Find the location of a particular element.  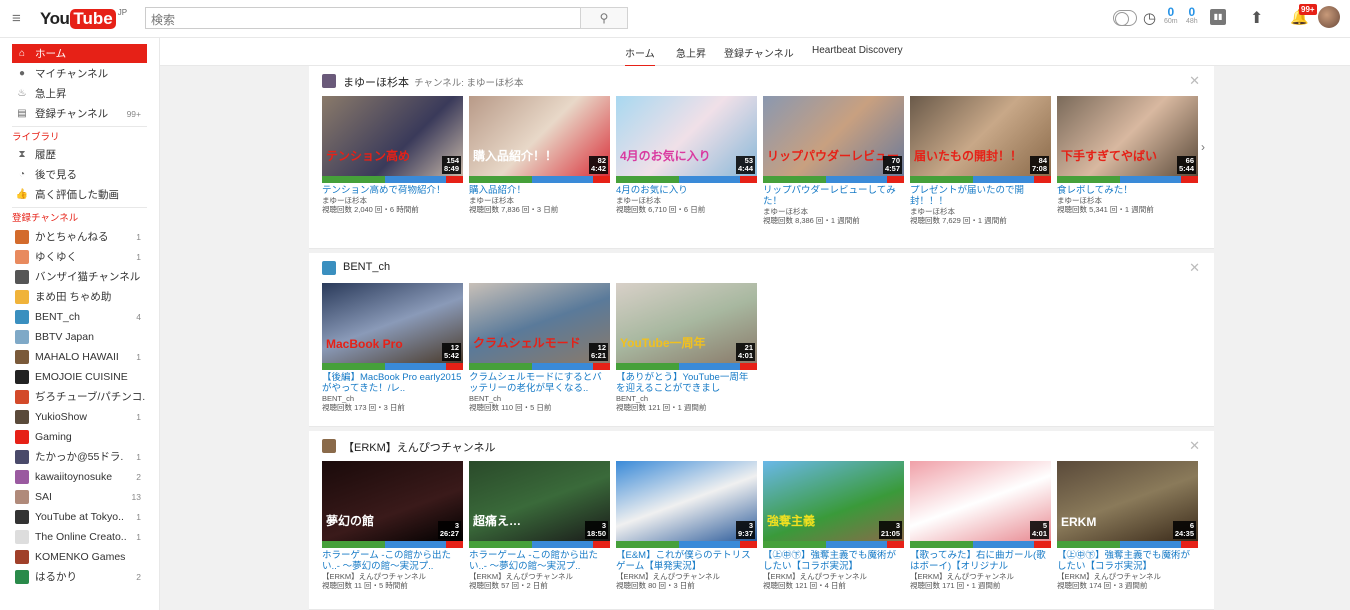

toggle-switch is located at coordinates (1125, 18).